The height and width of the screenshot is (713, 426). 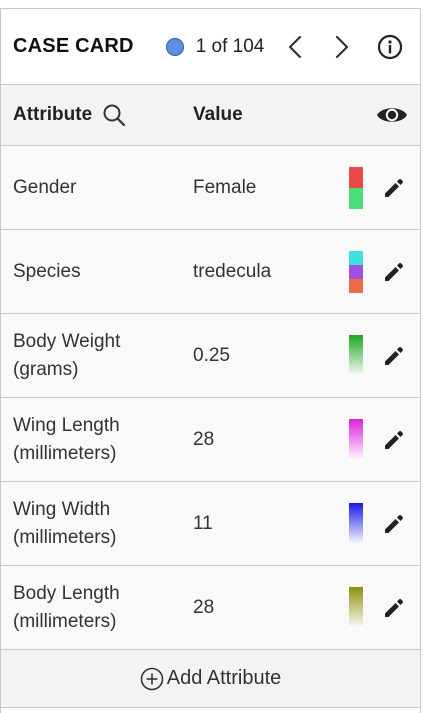 I want to click on attribute-value: Female, so click(x=224, y=188).